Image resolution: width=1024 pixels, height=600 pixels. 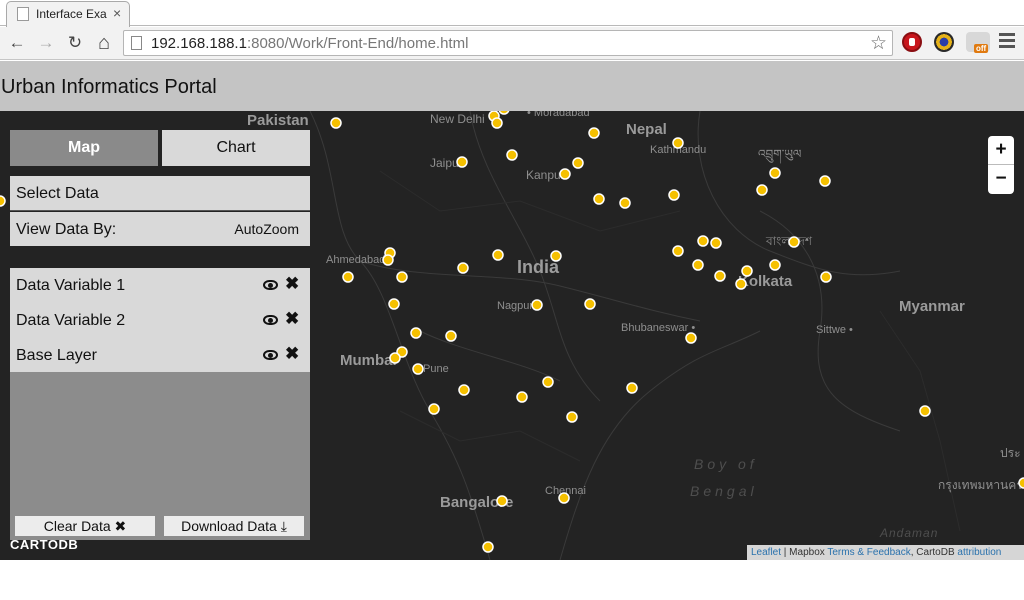 I want to click on back-arrow-icon: ←, so click(x=17, y=43).